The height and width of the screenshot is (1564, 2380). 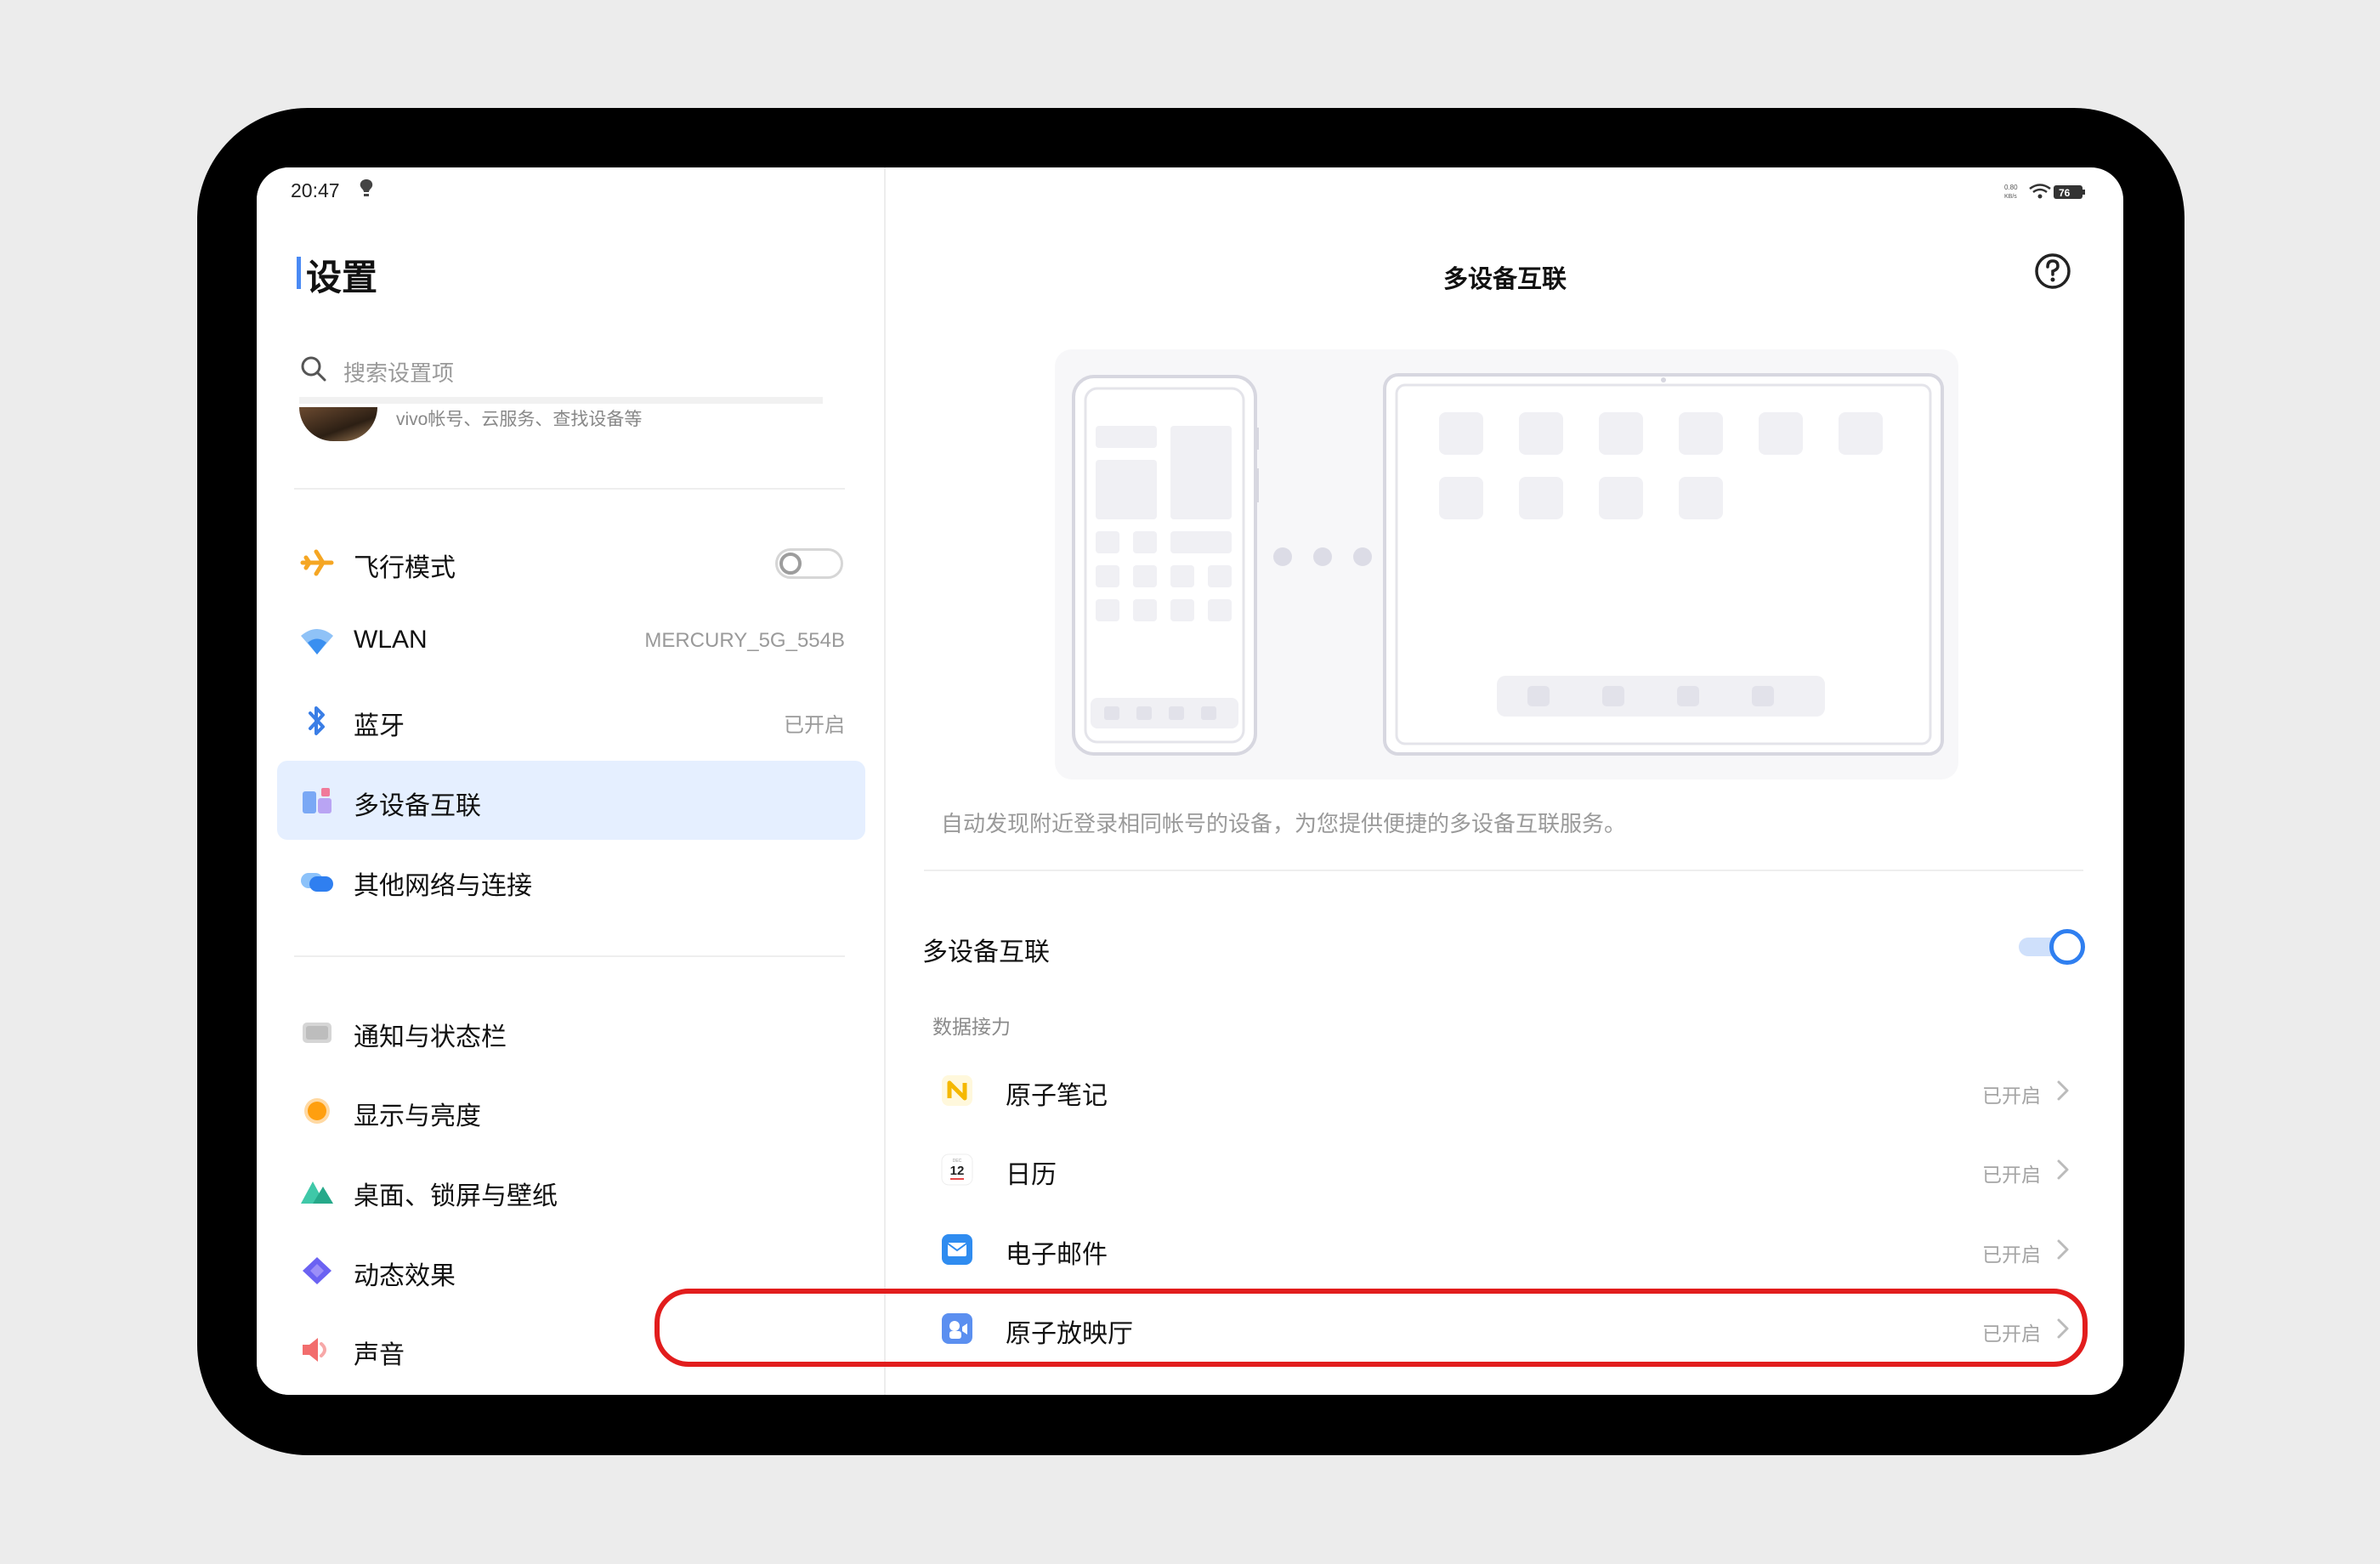 What do you see at coordinates (1057, 1096) in the screenshot?
I see `app-label: 原子笔记` at bounding box center [1057, 1096].